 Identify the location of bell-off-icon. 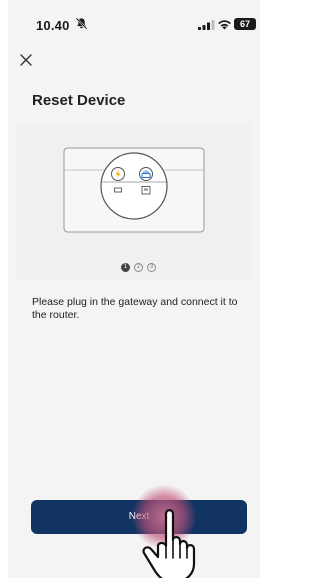
(81, 23).